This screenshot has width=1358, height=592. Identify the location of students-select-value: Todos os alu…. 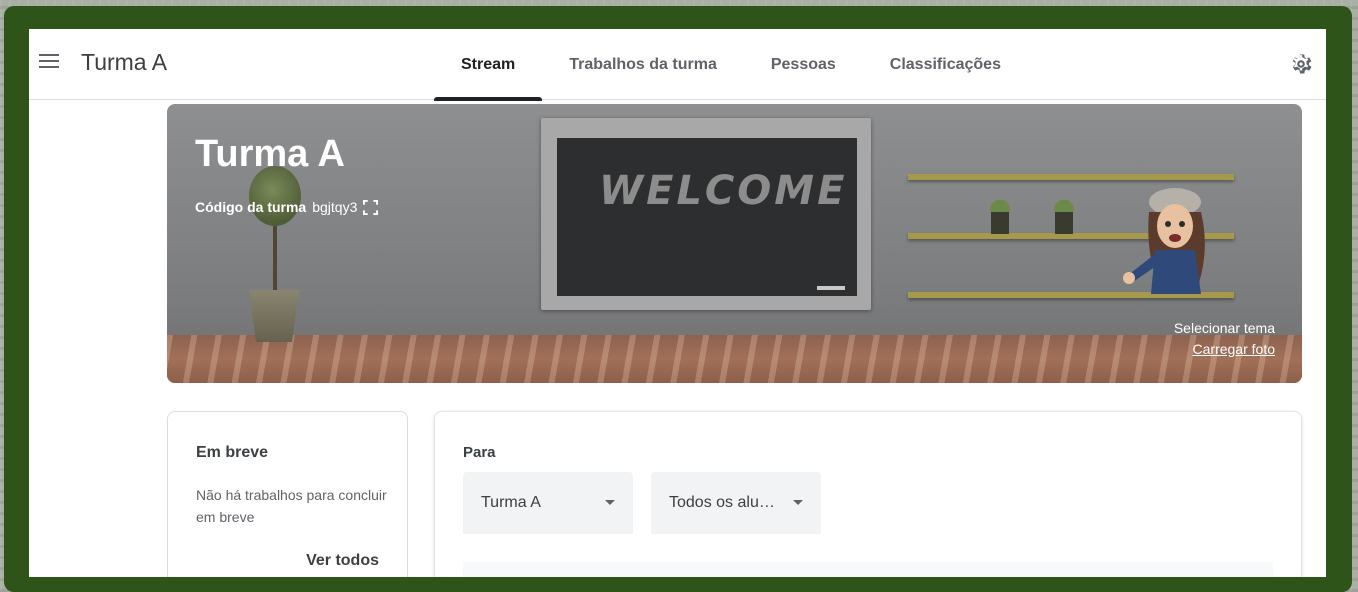
(722, 502).